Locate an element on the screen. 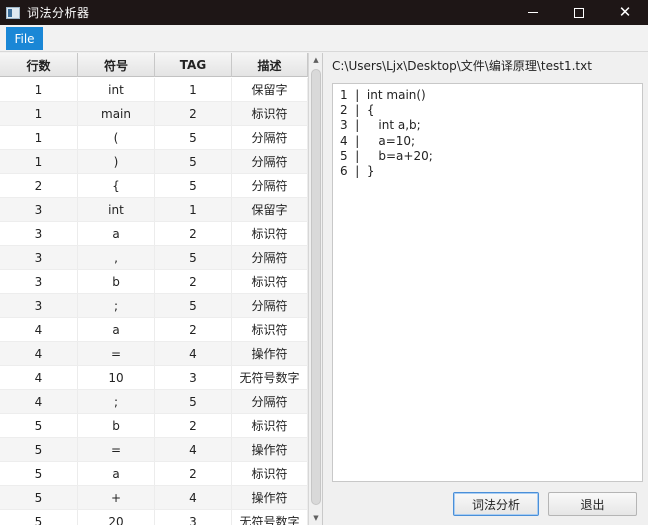  column-header-tag: TAG is located at coordinates (193, 65).